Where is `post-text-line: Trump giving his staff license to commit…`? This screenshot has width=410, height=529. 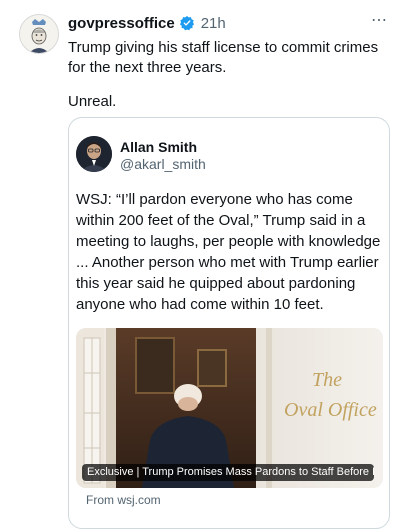
post-text-line: Trump giving his staff license to commit… is located at coordinates (223, 57).